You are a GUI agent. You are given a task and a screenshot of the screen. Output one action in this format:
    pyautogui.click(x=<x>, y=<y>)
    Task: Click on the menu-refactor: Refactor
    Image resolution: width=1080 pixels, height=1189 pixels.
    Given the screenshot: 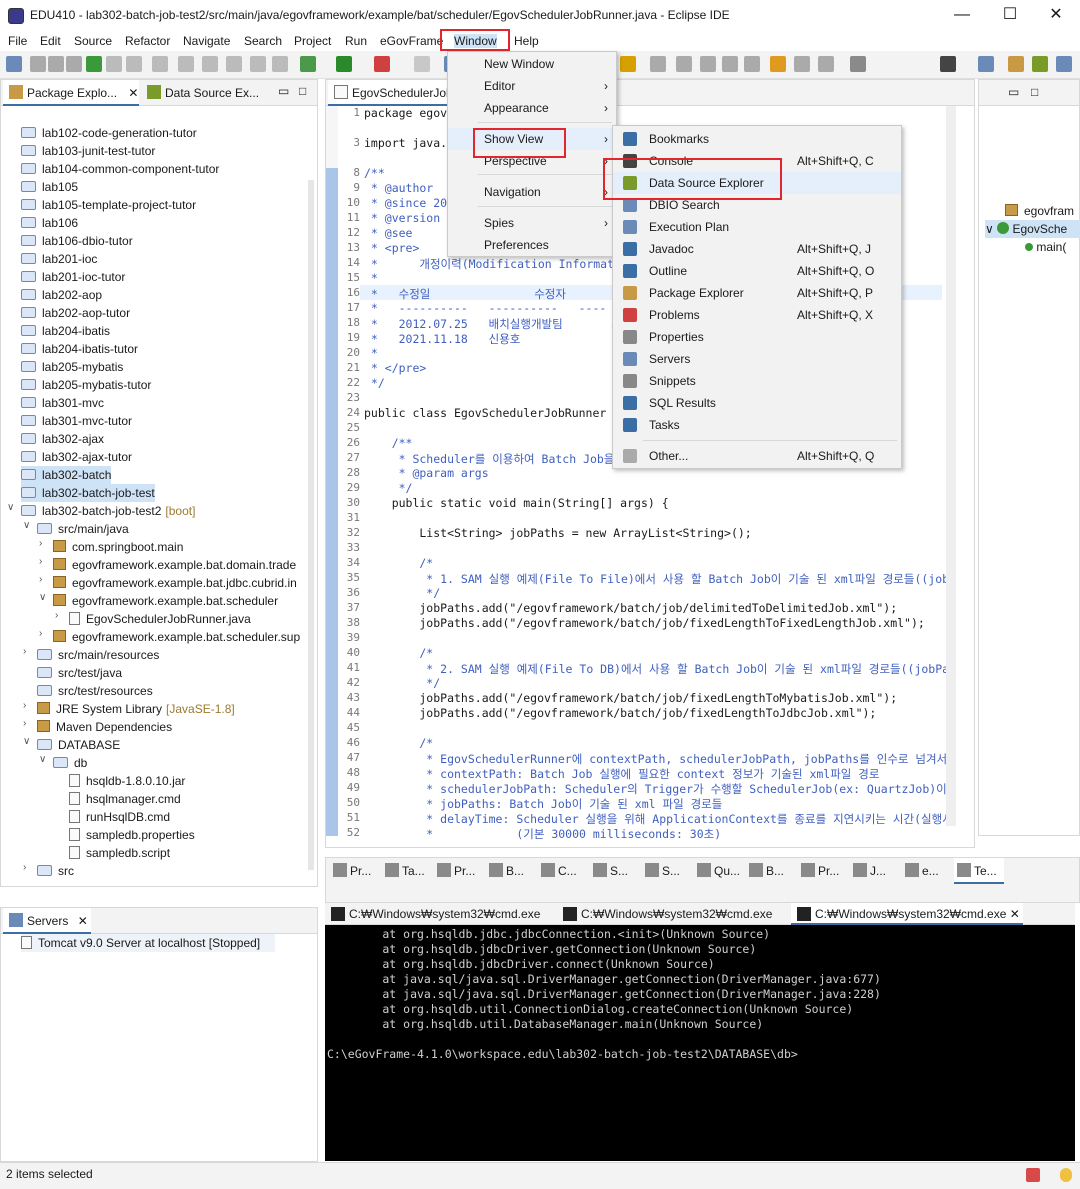 What is the action you would take?
    pyautogui.click(x=147, y=41)
    